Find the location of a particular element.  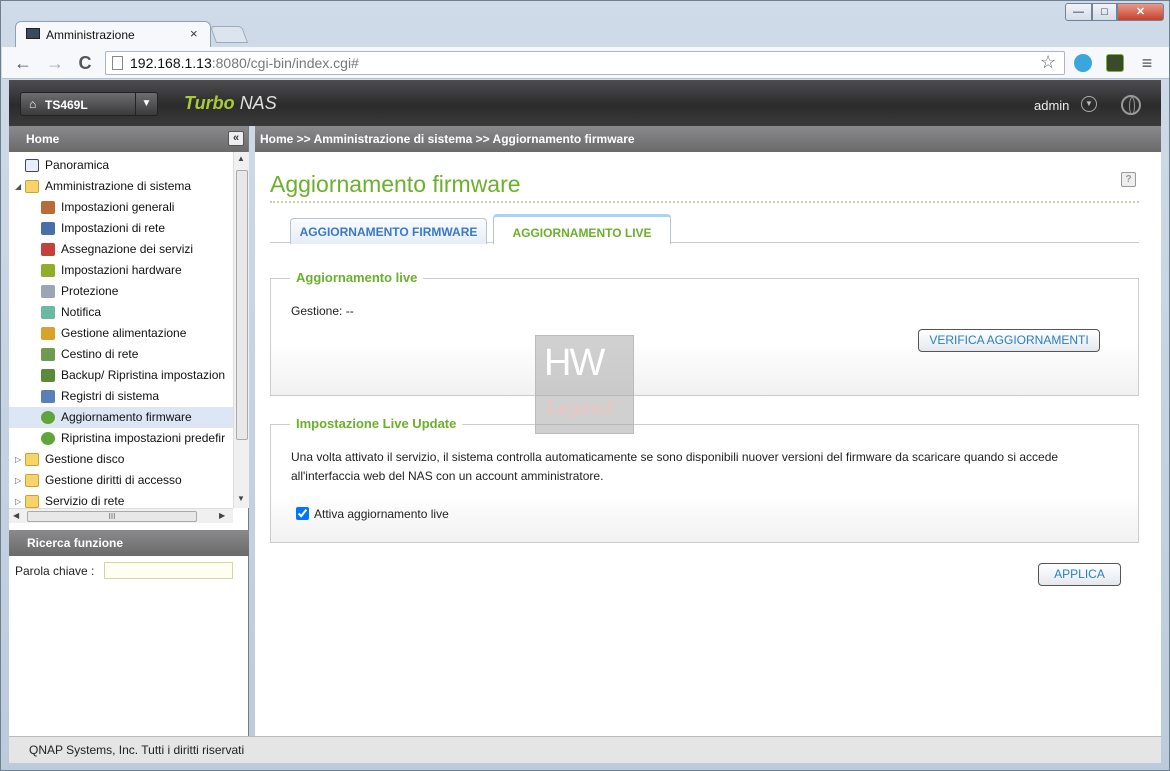

tab-aggiornamento-live: AGGIORNAMENTO LIVE is located at coordinates (582, 229).